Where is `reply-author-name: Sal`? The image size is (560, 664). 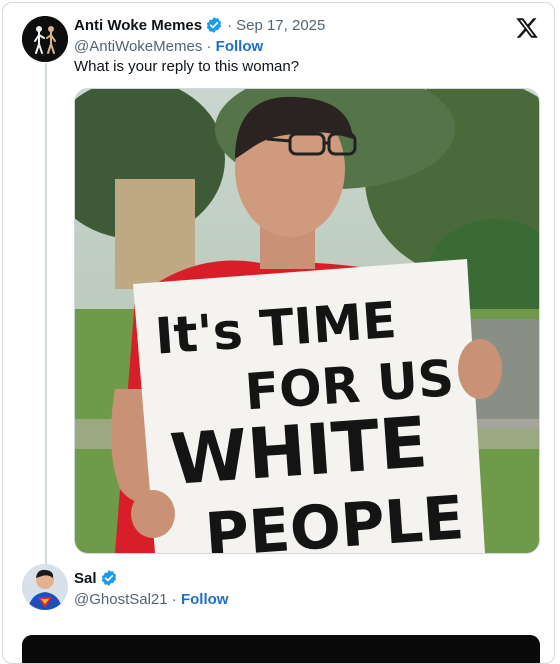
reply-author-name: Sal is located at coordinates (85, 578).